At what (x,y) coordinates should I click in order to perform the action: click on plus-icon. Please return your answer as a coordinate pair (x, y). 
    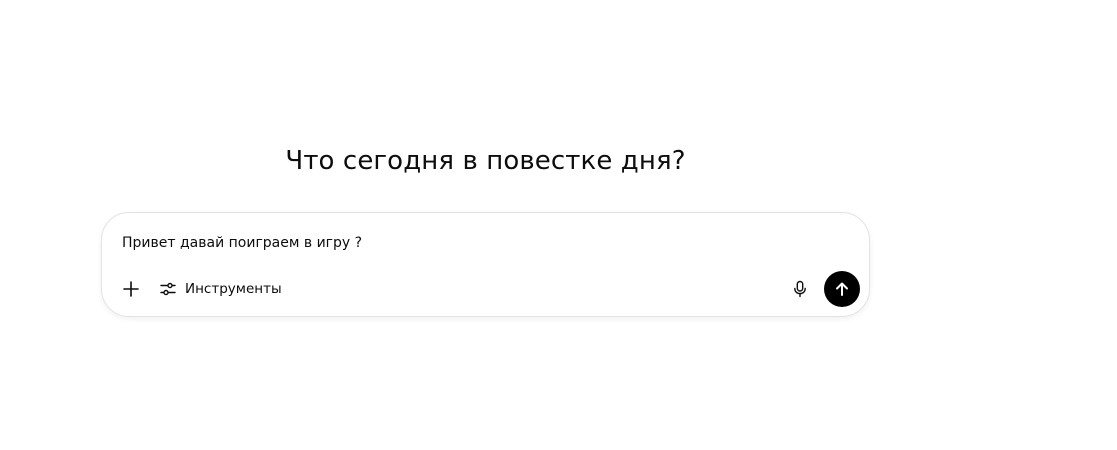
    Looking at the image, I should click on (131, 289).